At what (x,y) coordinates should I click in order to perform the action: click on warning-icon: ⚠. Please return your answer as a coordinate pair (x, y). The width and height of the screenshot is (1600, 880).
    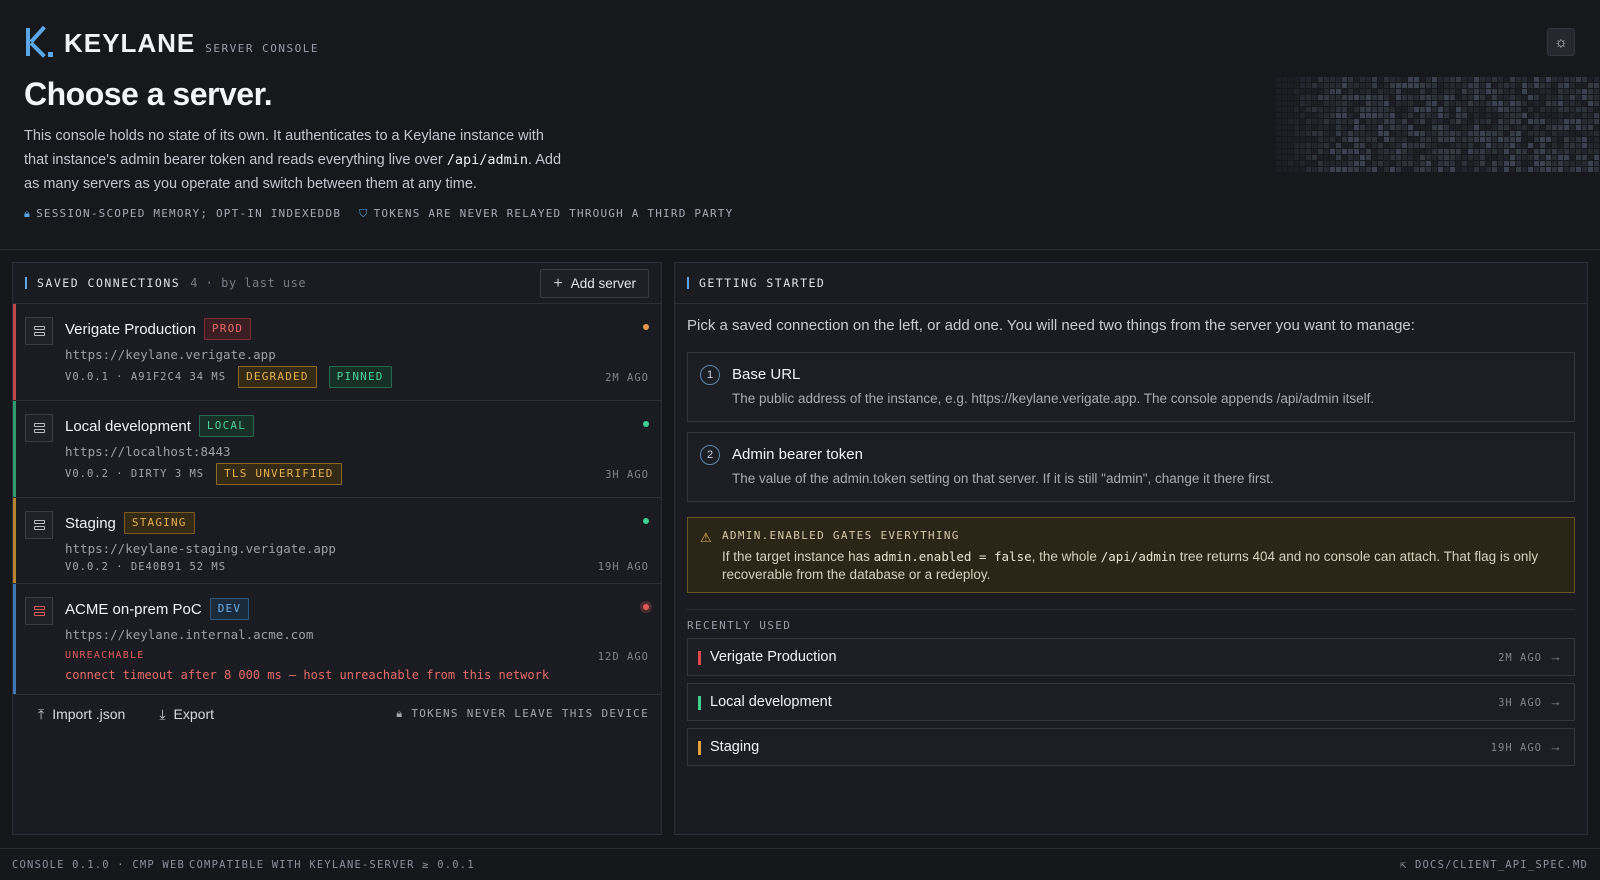
    Looking at the image, I should click on (706, 537).